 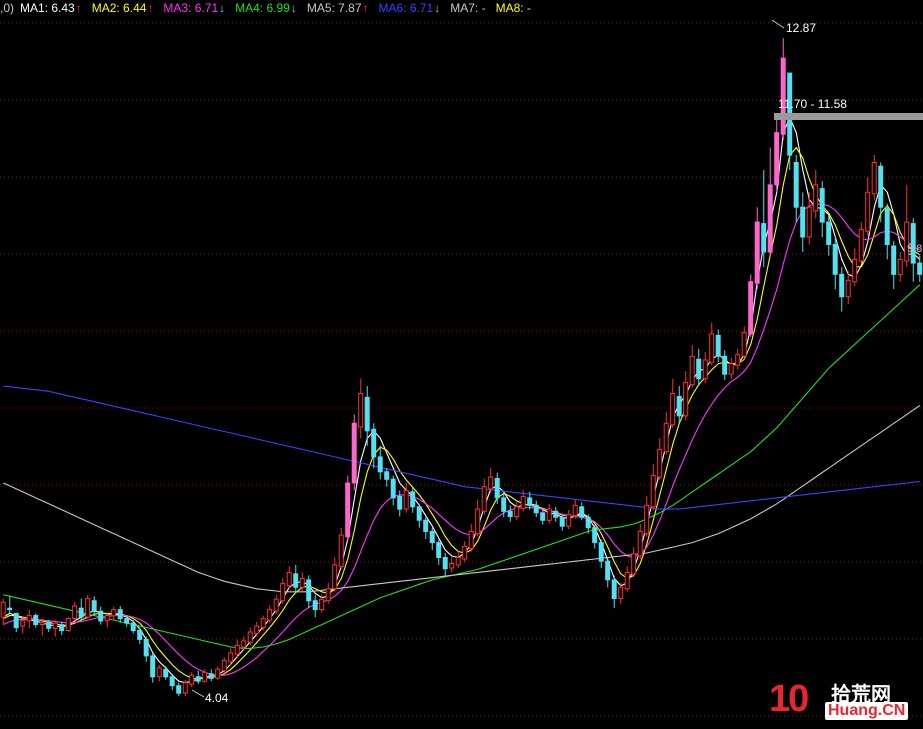 What do you see at coordinates (266, 9) in the screenshot?
I see `legend-ma4: MA4: 6.99↓` at bounding box center [266, 9].